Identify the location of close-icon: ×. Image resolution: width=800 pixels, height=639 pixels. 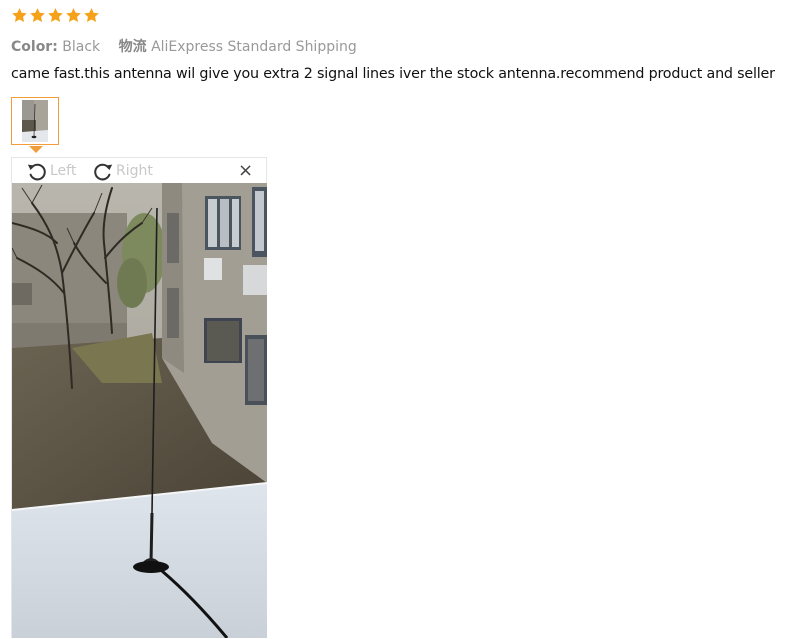
(245, 171).